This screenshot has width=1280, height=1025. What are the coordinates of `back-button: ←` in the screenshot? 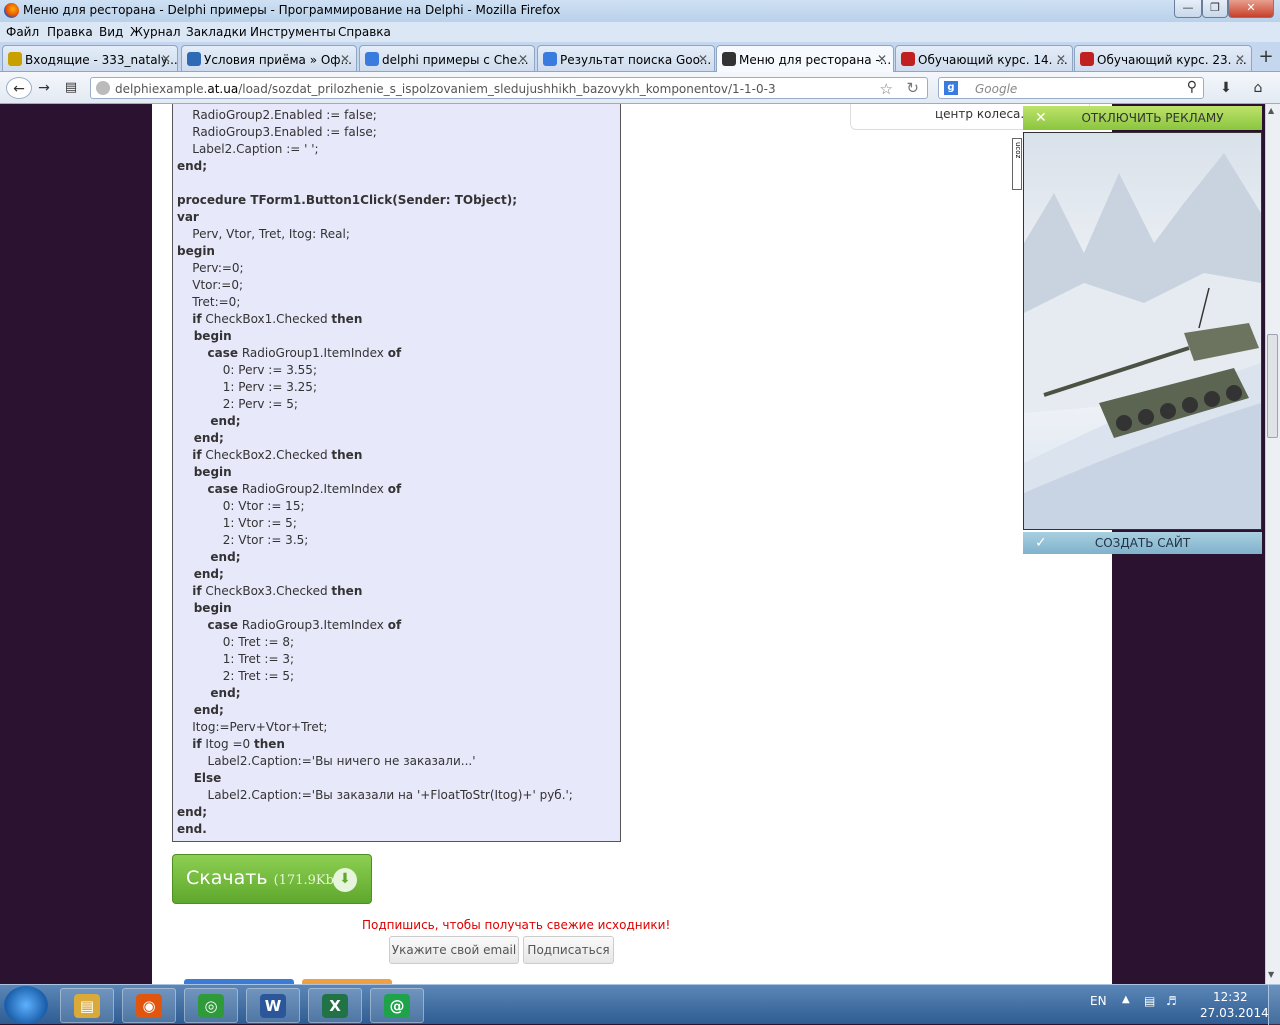 It's located at (19, 88).